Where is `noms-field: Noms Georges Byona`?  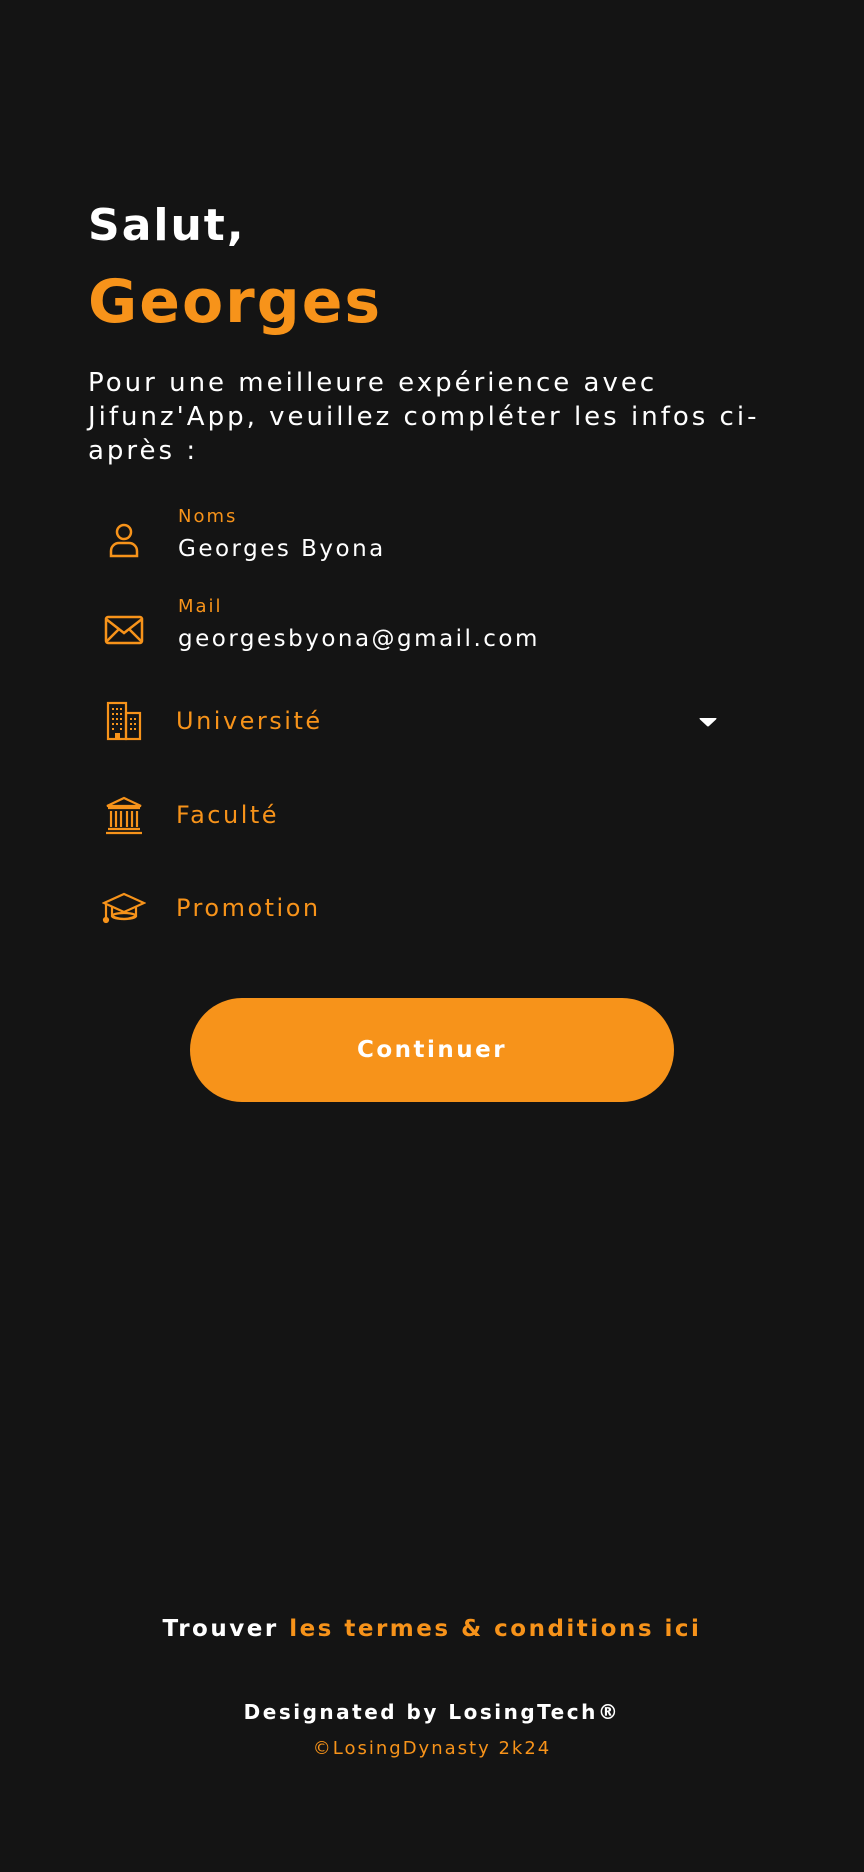
noms-field: Noms Georges Byona is located at coordinates (408, 540).